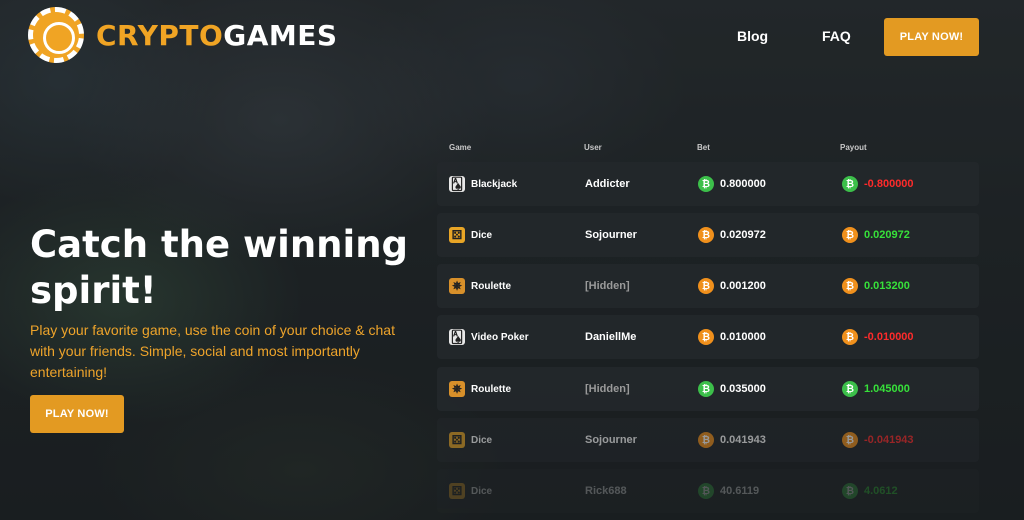 Image resolution: width=1024 pixels, height=520 pixels. I want to click on bet-amount: 0.020972, so click(743, 235).